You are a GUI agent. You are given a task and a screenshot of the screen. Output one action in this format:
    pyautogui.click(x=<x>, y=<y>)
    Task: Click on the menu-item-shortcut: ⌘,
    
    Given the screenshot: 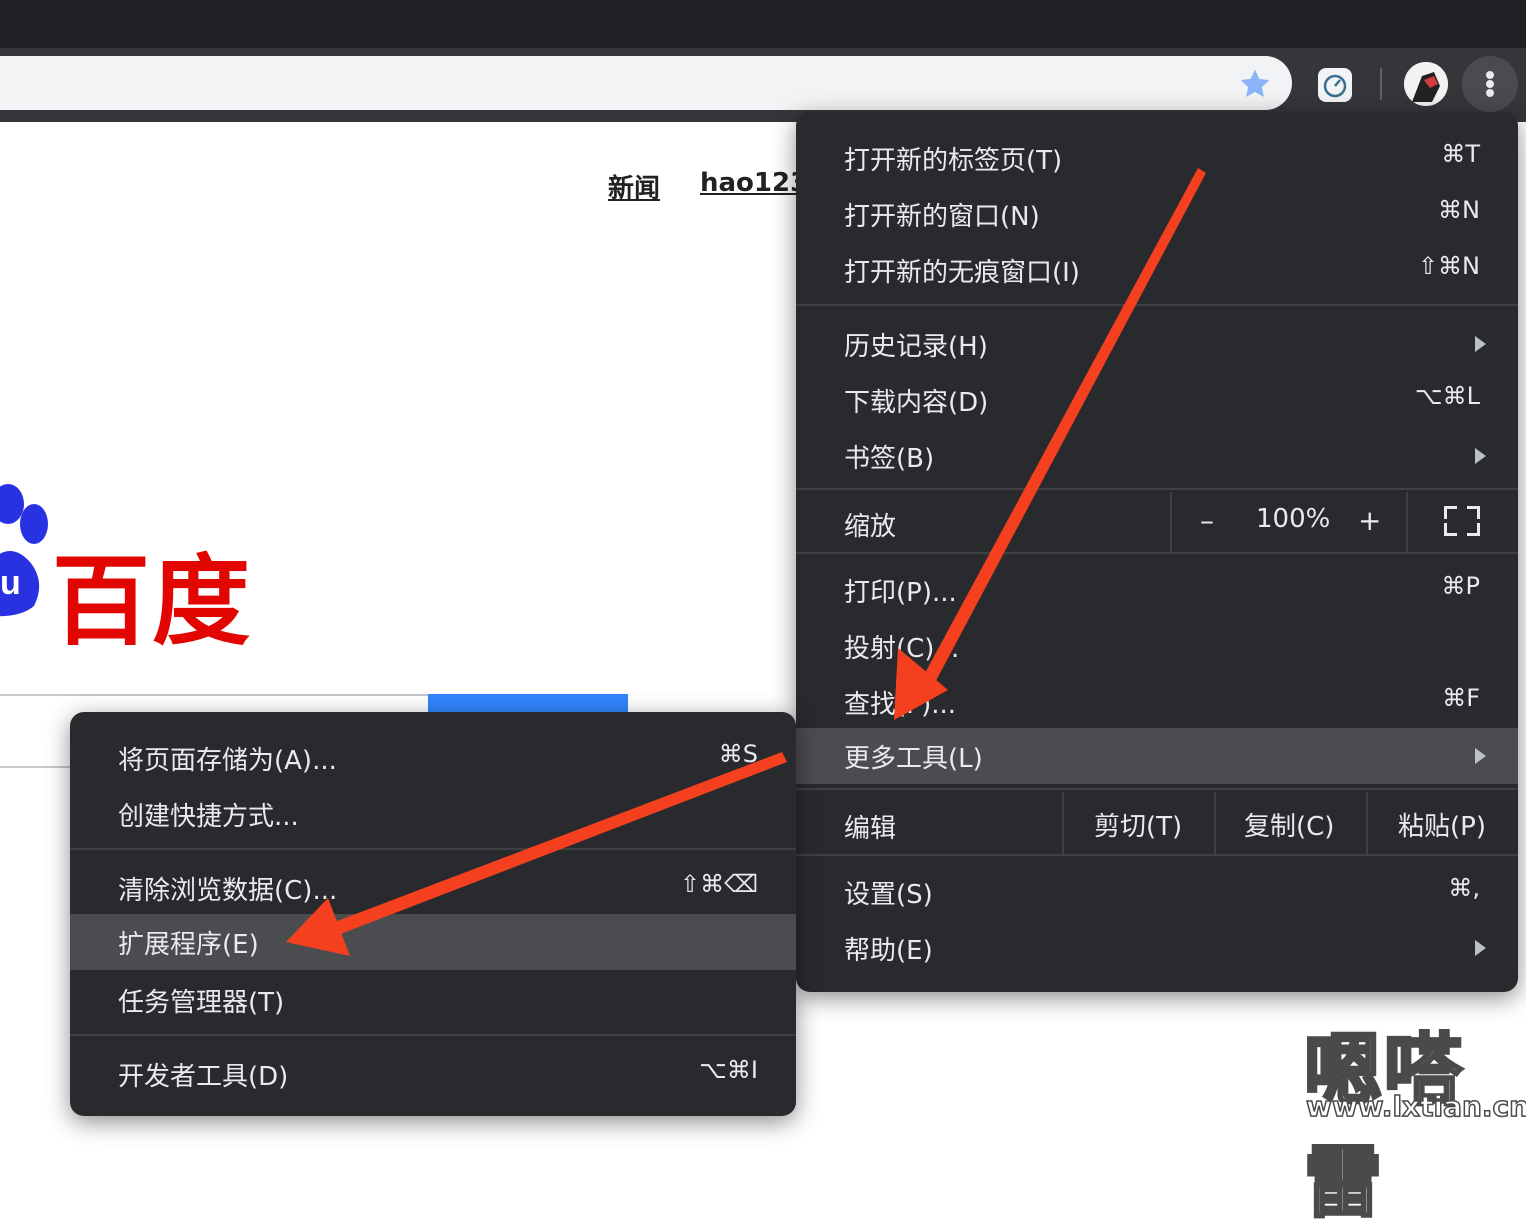 What is the action you would take?
    pyautogui.click(x=1464, y=888)
    